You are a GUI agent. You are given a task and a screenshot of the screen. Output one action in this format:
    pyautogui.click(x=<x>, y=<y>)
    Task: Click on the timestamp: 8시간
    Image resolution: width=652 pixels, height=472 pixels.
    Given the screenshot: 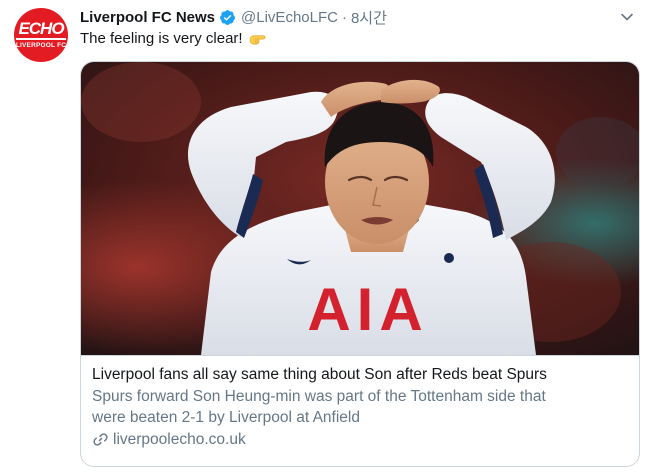 What is the action you would take?
    pyautogui.click(x=369, y=17)
    